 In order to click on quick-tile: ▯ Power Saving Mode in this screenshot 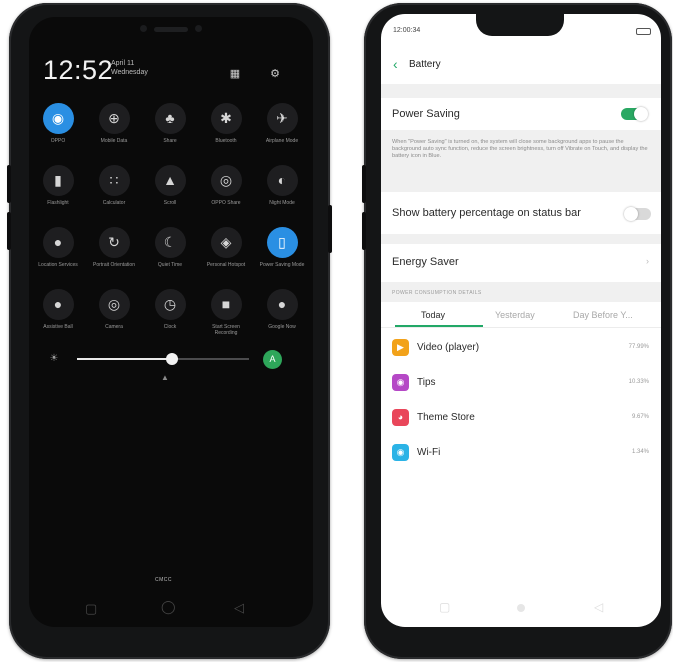, I will do `click(282, 256)`.